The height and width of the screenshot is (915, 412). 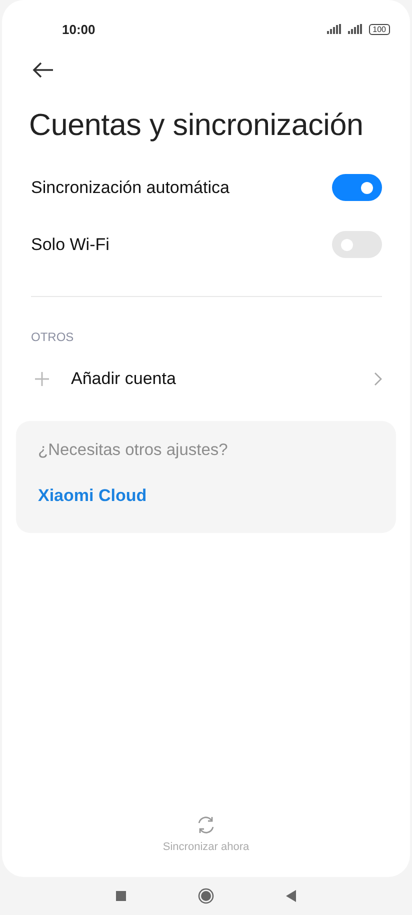 What do you see at coordinates (130, 188) in the screenshot?
I see `setting-label: Sincronización automática` at bounding box center [130, 188].